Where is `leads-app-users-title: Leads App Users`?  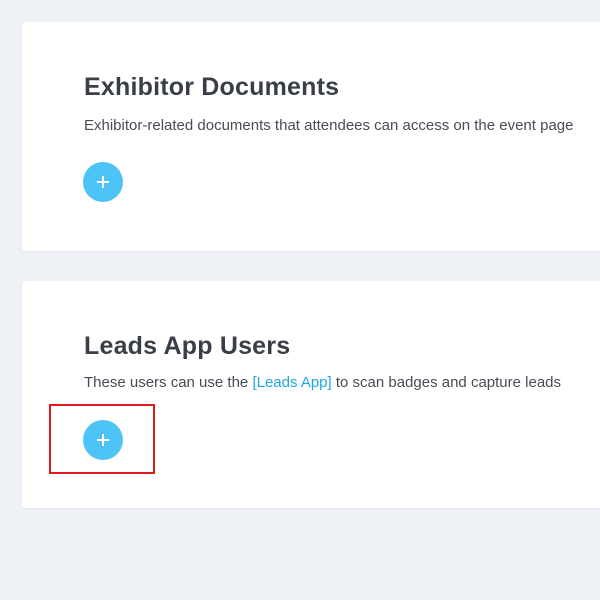
leads-app-users-title: Leads App Users is located at coordinates (187, 346).